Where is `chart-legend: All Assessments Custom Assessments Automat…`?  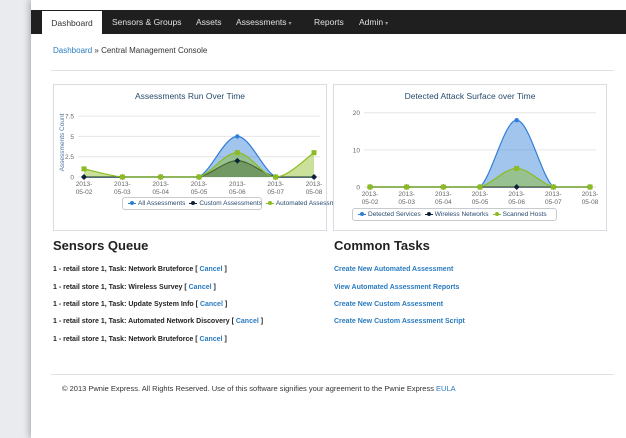 chart-legend: All Assessments Custom Assessments Automat… is located at coordinates (234, 203).